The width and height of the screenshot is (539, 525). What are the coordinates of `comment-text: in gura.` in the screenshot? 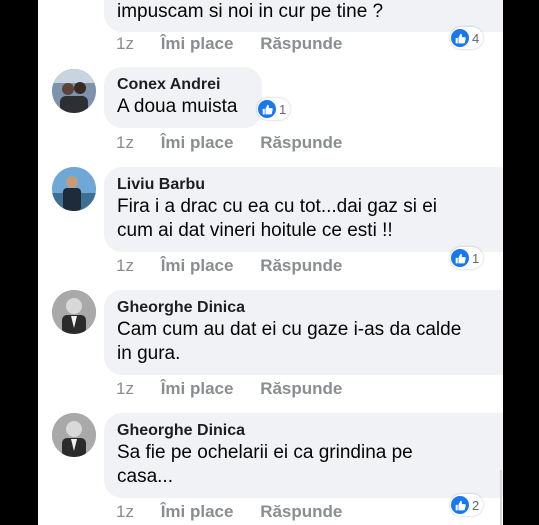 It's located at (149, 353).